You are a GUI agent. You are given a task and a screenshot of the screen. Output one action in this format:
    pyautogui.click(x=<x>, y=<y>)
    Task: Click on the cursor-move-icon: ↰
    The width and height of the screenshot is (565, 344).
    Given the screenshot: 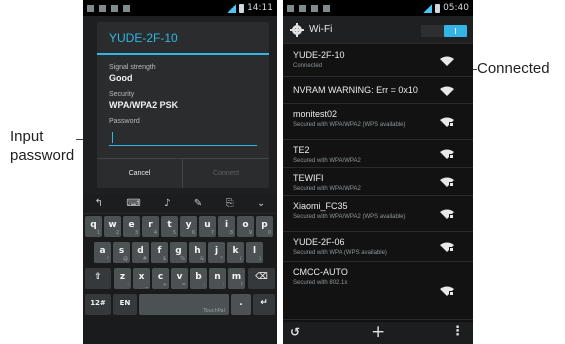 What is the action you would take?
    pyautogui.click(x=99, y=204)
    